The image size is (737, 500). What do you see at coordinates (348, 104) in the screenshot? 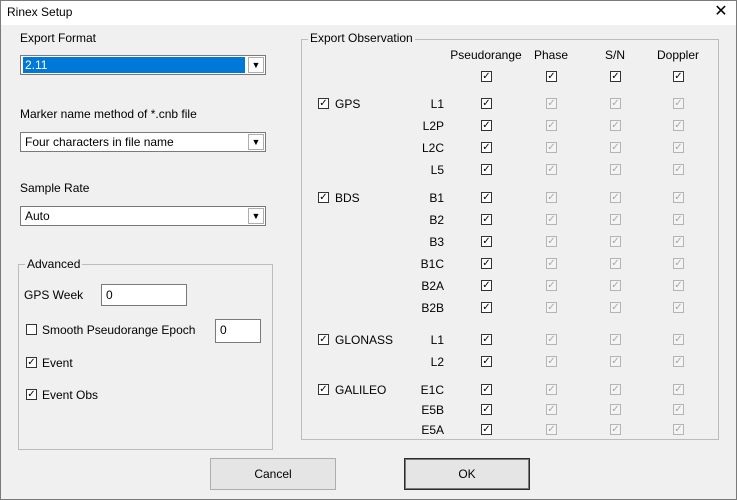
I see `system-label-gps: GPS` at bounding box center [348, 104].